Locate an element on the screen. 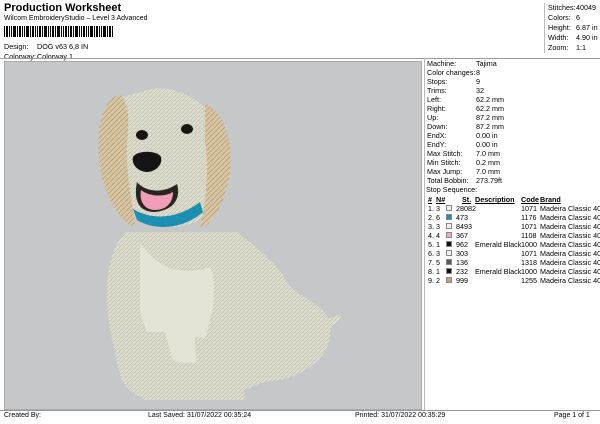 This screenshot has width=600, height=424. info-value: 32 is located at coordinates (480, 90).